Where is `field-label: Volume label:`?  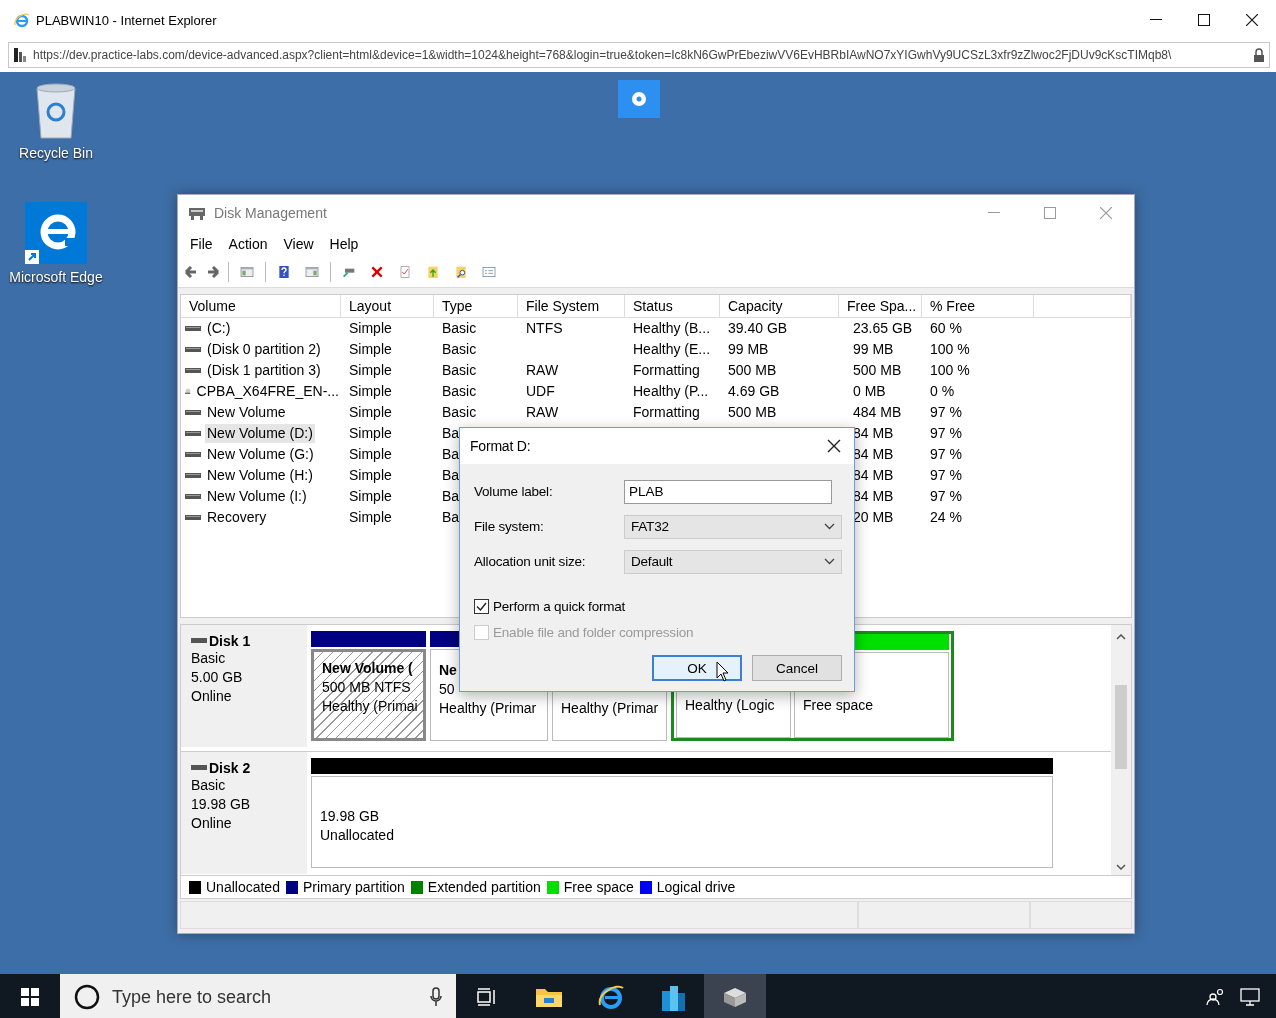
field-label: Volume label: is located at coordinates (514, 491).